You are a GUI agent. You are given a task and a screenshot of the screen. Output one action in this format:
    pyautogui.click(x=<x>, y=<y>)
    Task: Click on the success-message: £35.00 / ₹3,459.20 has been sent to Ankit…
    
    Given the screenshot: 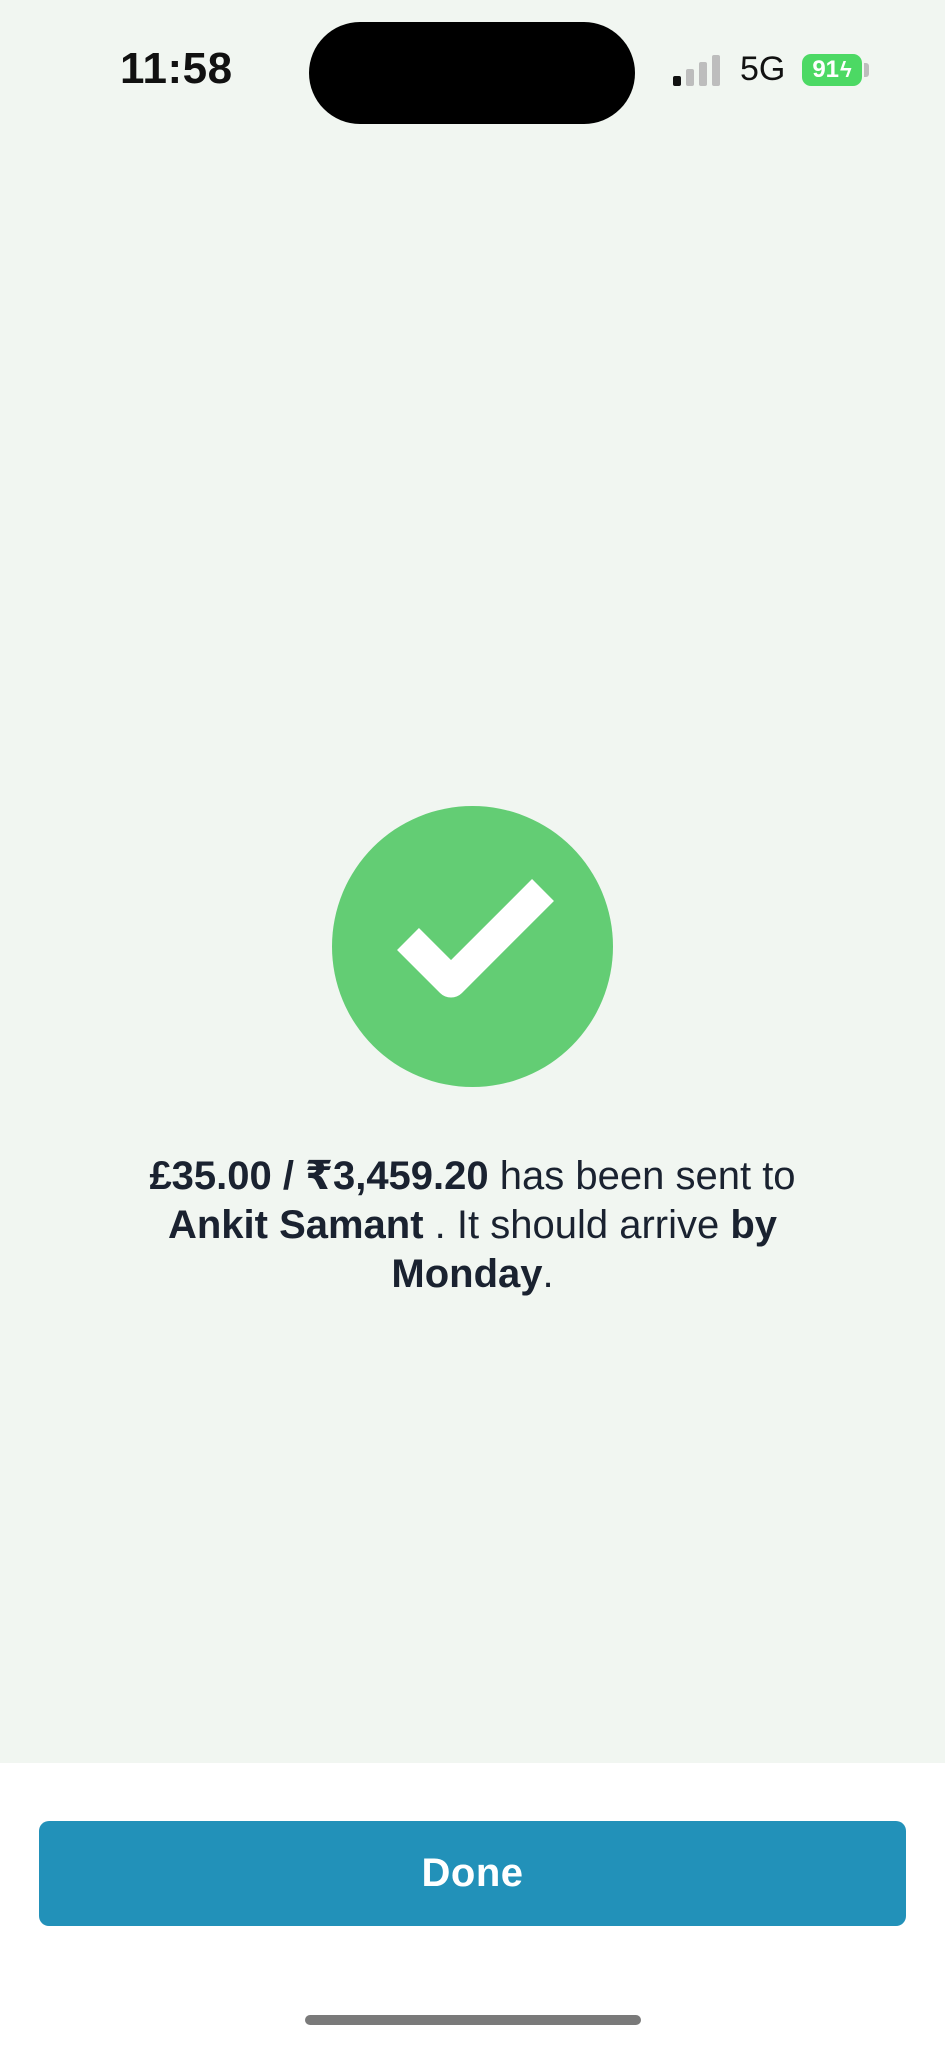 What is the action you would take?
    pyautogui.click(x=472, y=1225)
    